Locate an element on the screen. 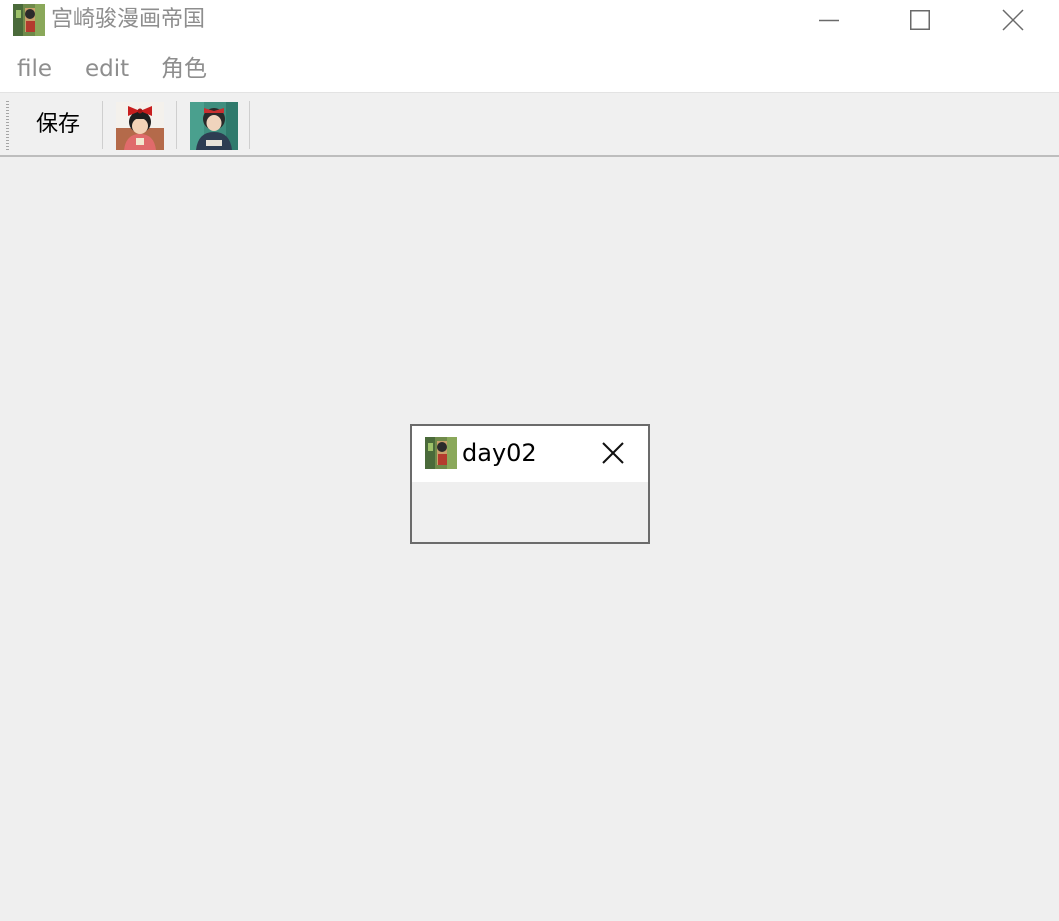  toolbar-grip-handle is located at coordinates (7, 126).